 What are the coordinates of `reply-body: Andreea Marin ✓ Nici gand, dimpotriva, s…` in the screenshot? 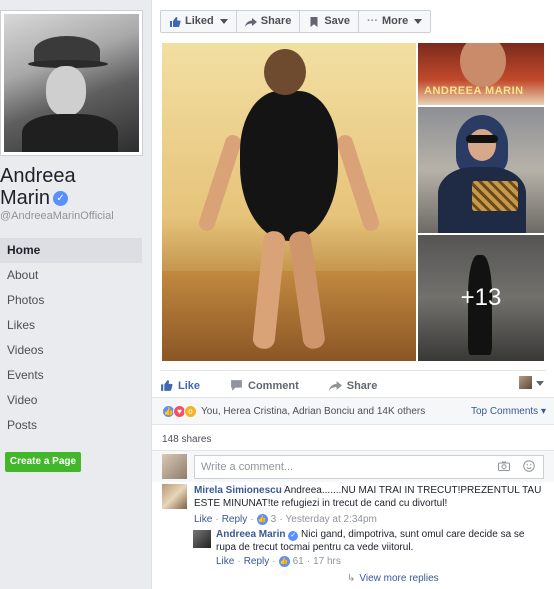 It's located at (381, 541).